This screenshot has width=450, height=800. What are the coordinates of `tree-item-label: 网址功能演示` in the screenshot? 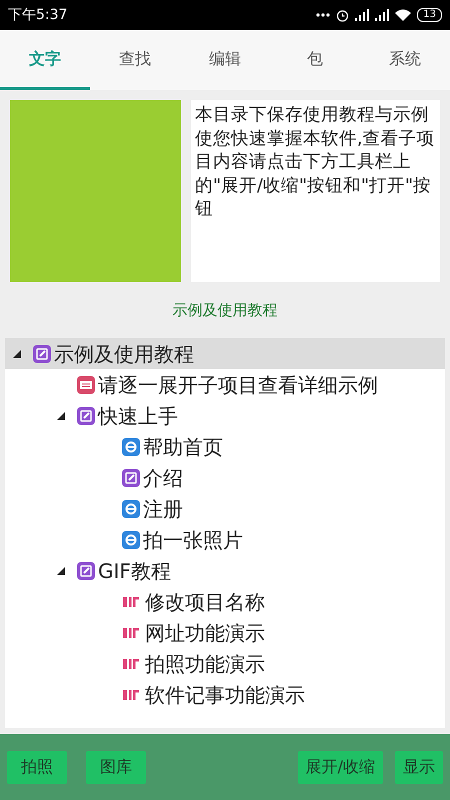 It's located at (205, 632).